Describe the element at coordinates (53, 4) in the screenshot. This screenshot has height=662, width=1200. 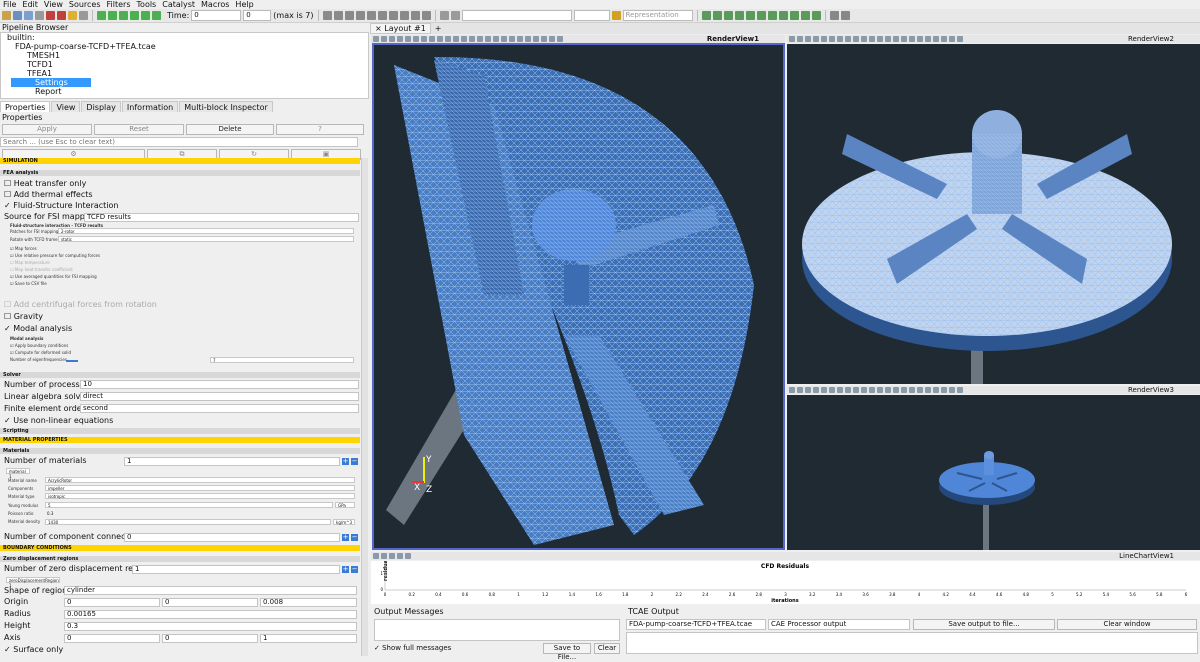
I see `menu-view: View` at that location.